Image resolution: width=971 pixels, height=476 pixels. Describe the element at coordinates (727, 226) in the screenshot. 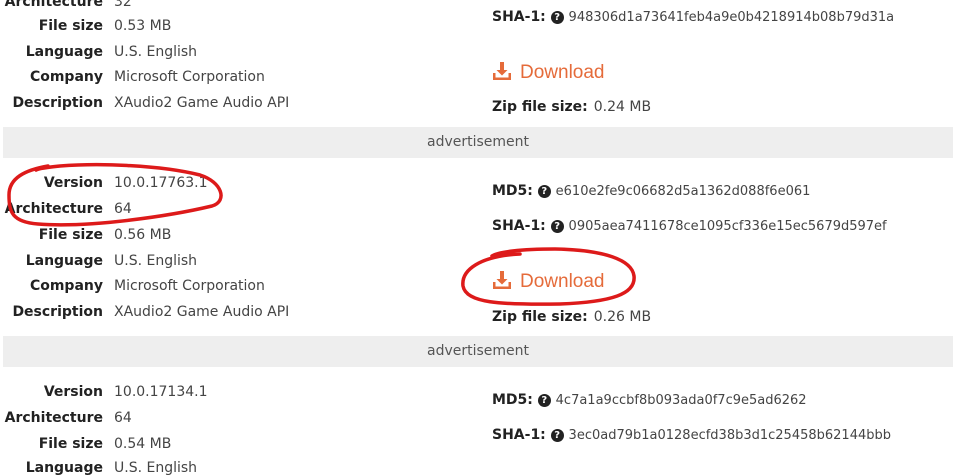

I see `sha1-value: 0905aea7411678ce1095cf336e15ec5679d597ef` at that location.